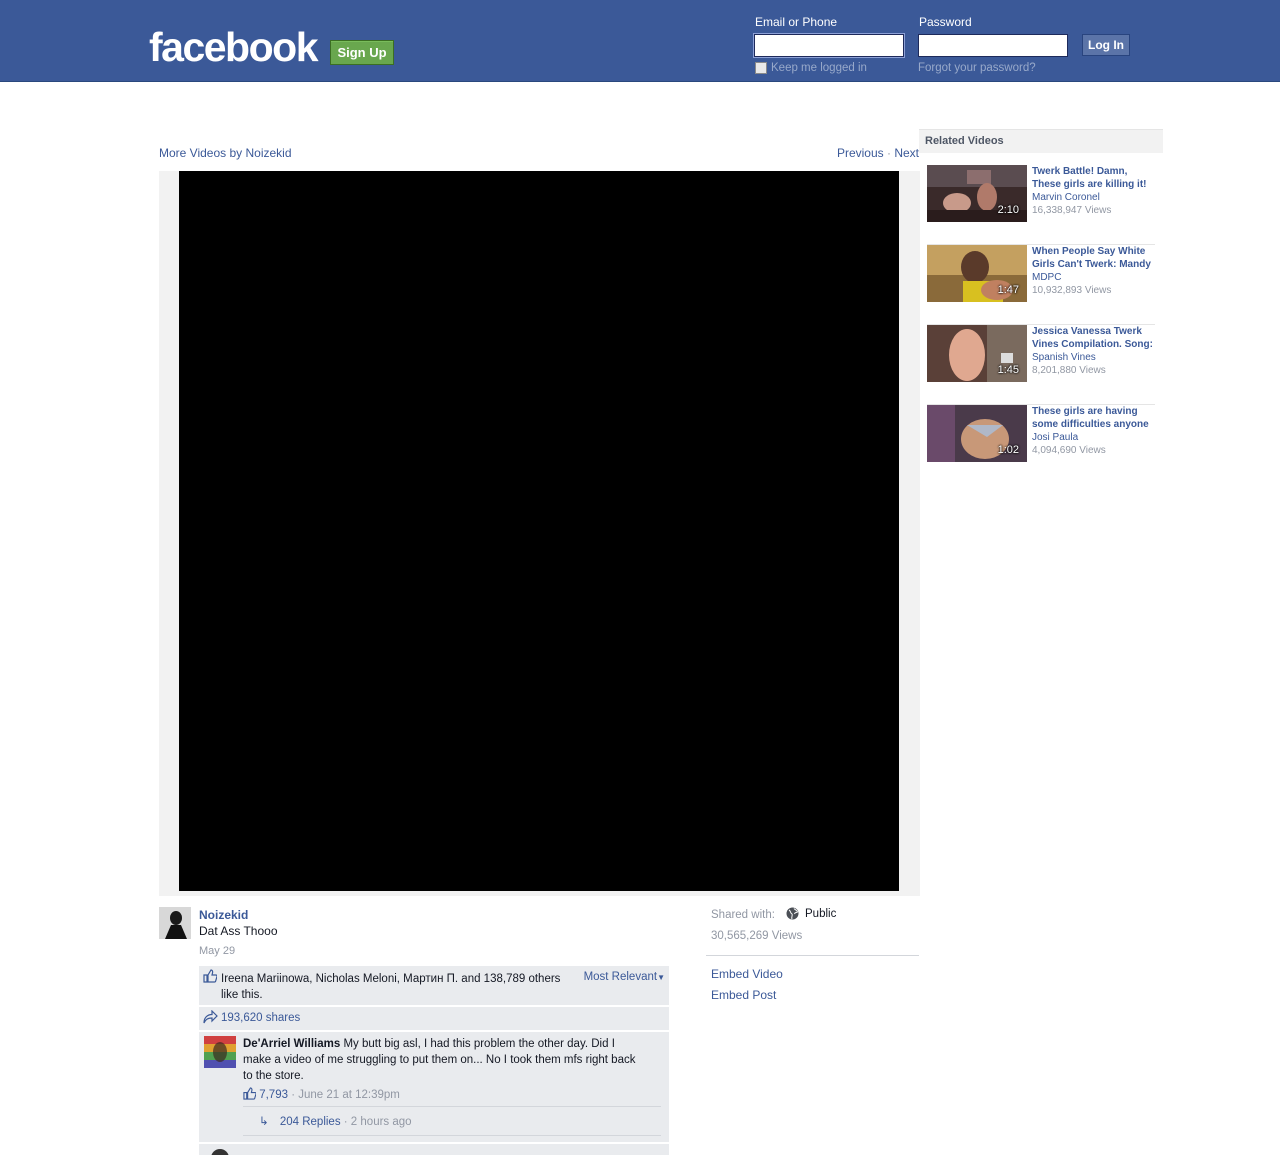  I want to click on video-duration: 2:10, so click(1008, 210).